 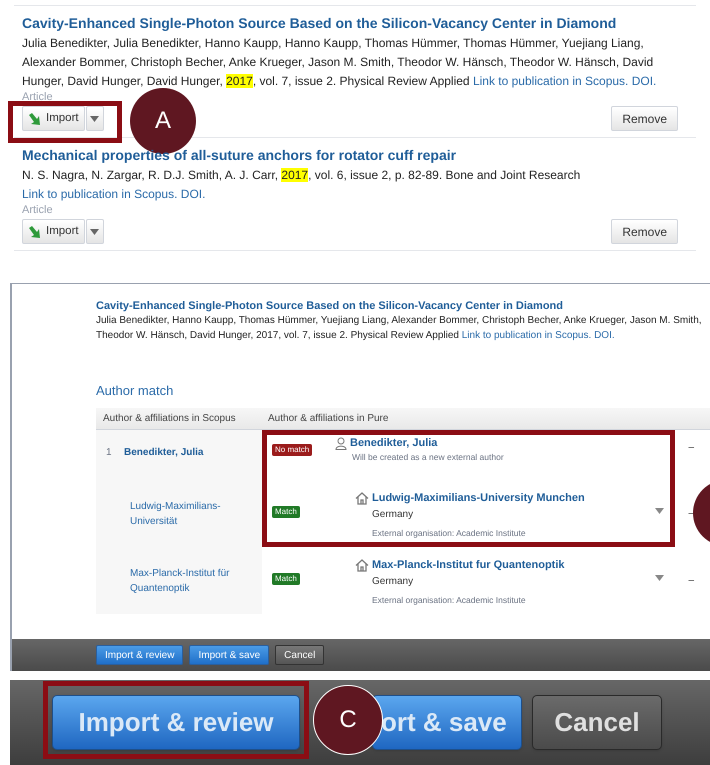 What do you see at coordinates (169, 419) in the screenshot?
I see `column-header: Author & affiliations in Scopus` at bounding box center [169, 419].